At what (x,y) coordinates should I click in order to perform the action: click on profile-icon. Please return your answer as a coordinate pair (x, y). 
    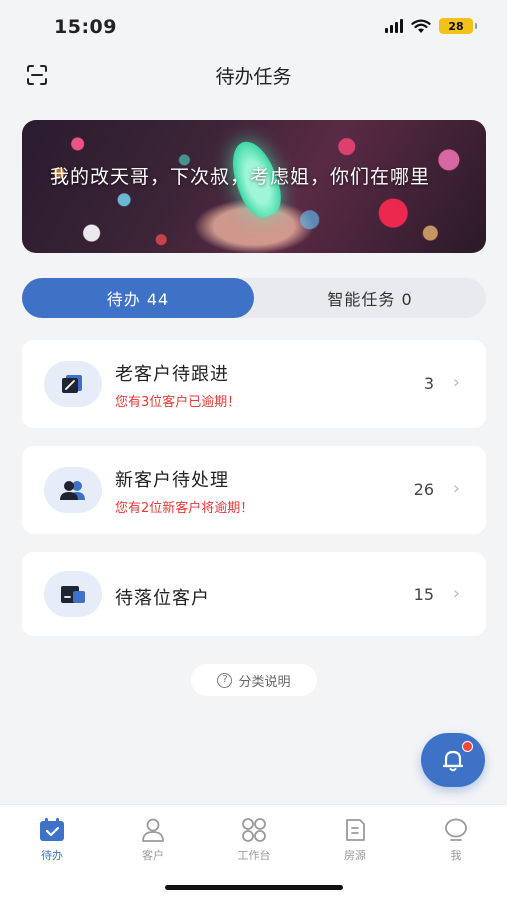
    Looking at the image, I should click on (456, 829).